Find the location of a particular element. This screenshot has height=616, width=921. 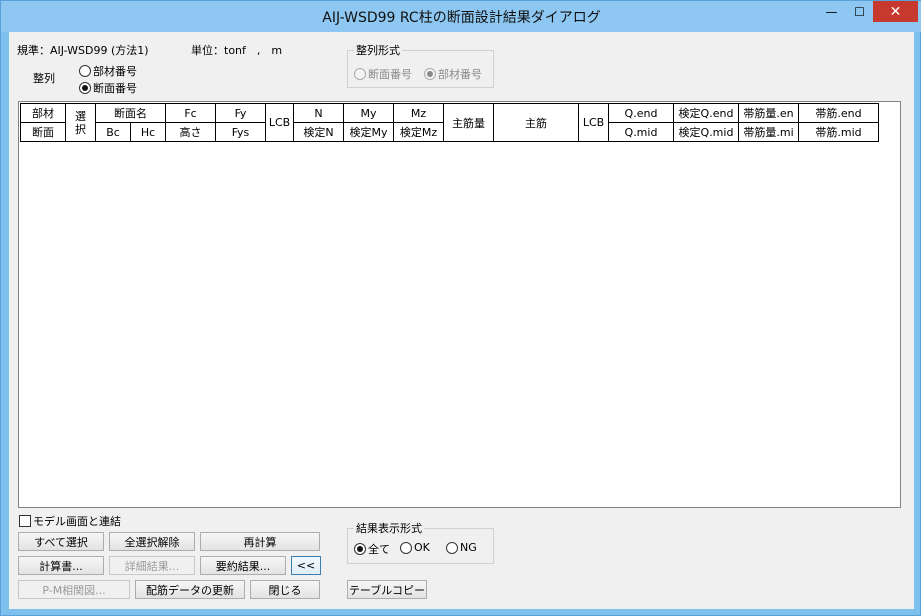

col-header-lcb-1: LCB is located at coordinates (279, 122).